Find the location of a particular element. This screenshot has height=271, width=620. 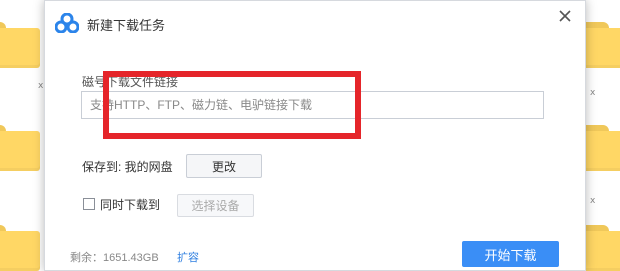

simultaneous-download-checkbox is located at coordinates (89, 204).